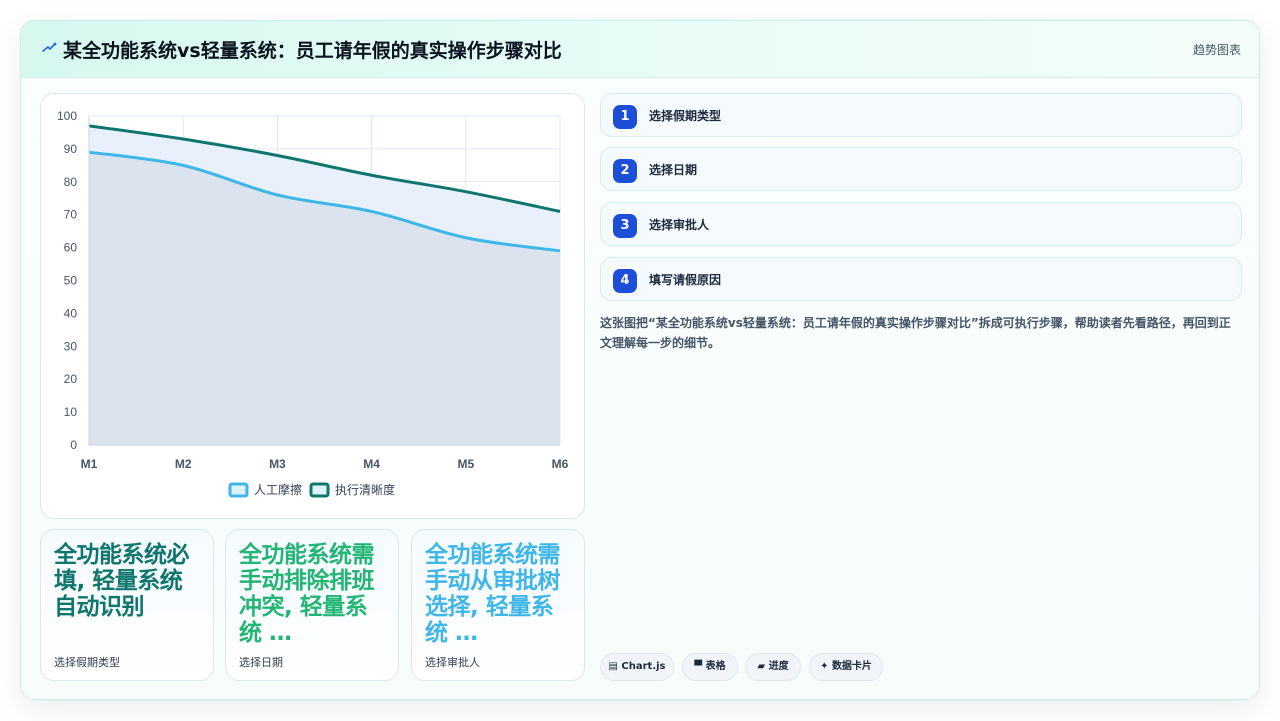 Image resolution: width=1280 pixels, height=721 pixels. I want to click on pill-progress: ▰ 进度, so click(773, 667).